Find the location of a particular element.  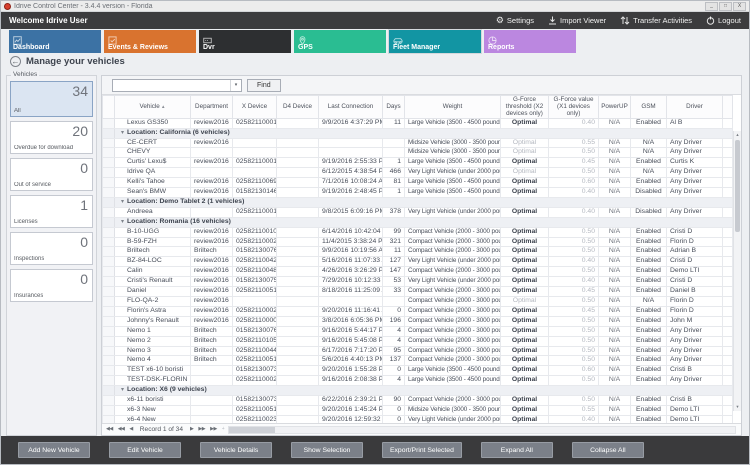

tab-fleet-manager: Fleet Manager is located at coordinates (435, 41).